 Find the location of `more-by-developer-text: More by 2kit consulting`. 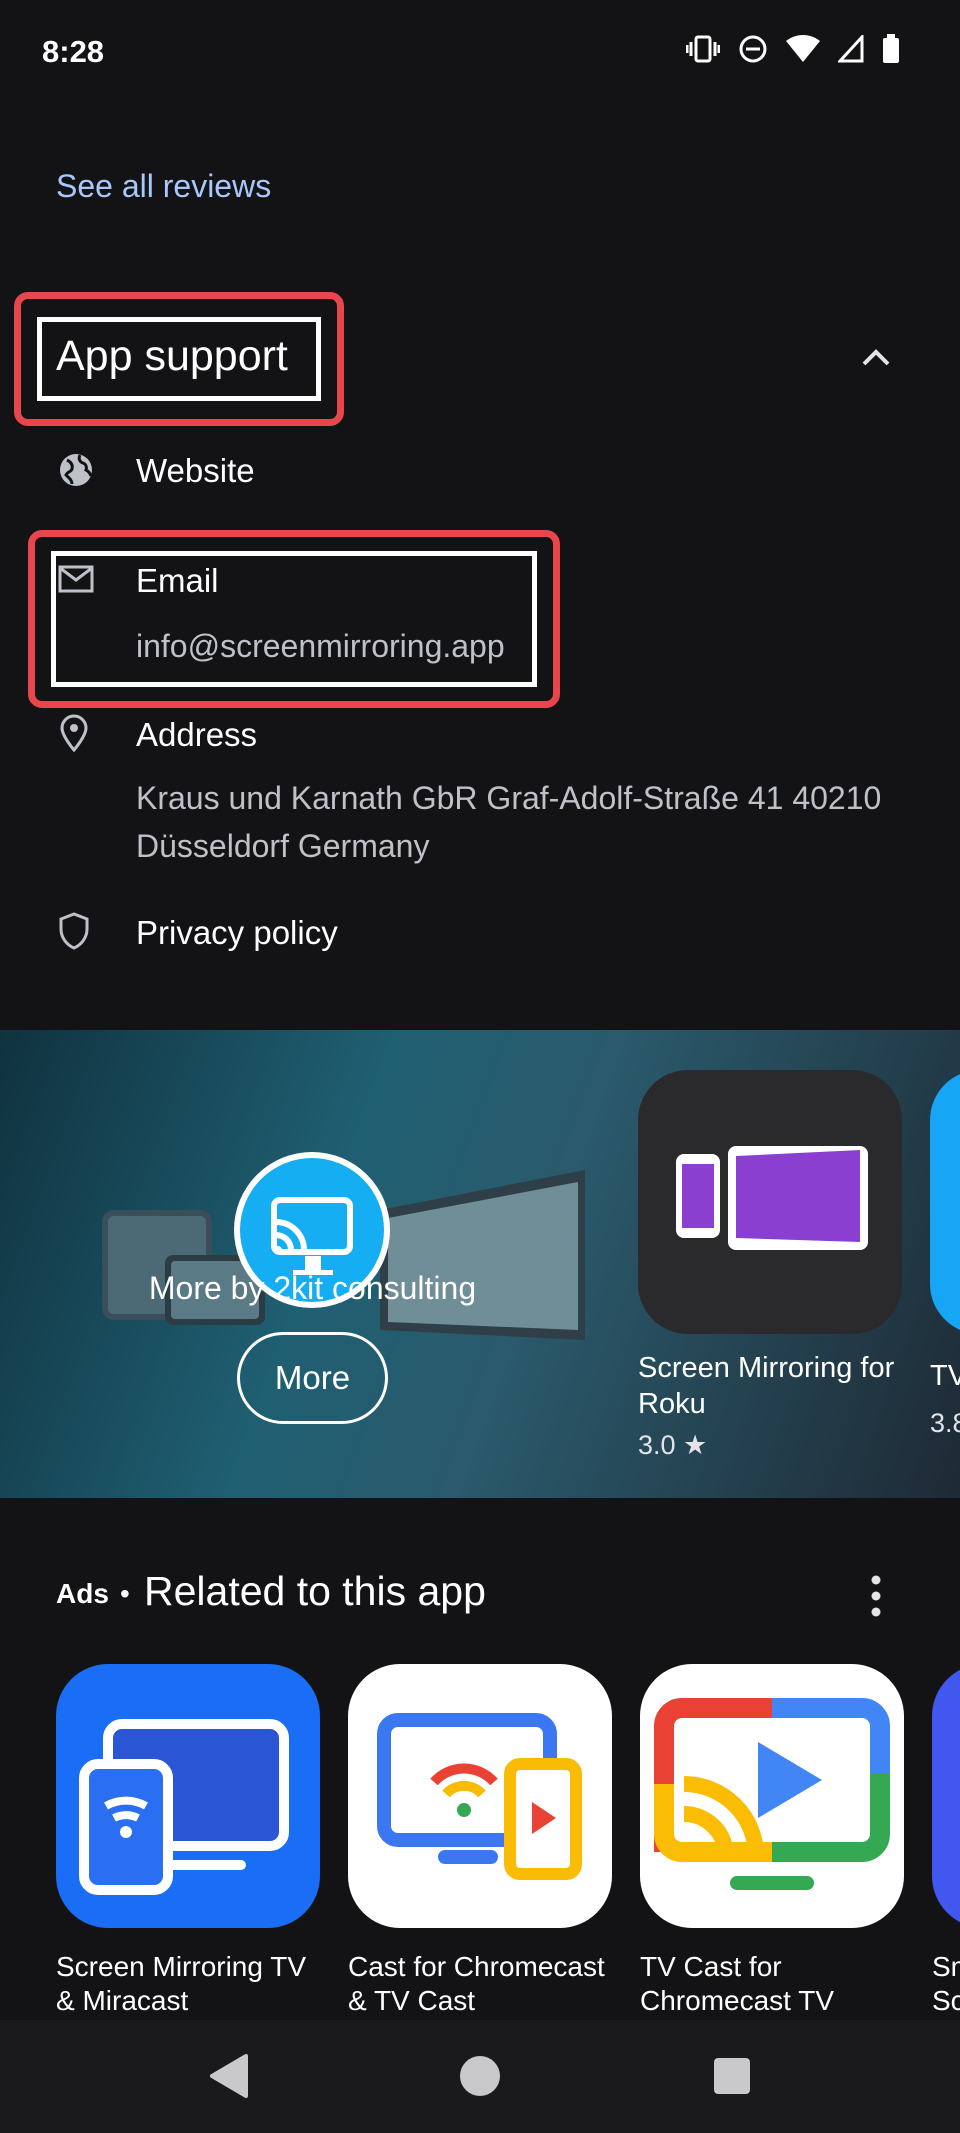

more-by-developer-text: More by 2kit consulting is located at coordinates (312, 1288).